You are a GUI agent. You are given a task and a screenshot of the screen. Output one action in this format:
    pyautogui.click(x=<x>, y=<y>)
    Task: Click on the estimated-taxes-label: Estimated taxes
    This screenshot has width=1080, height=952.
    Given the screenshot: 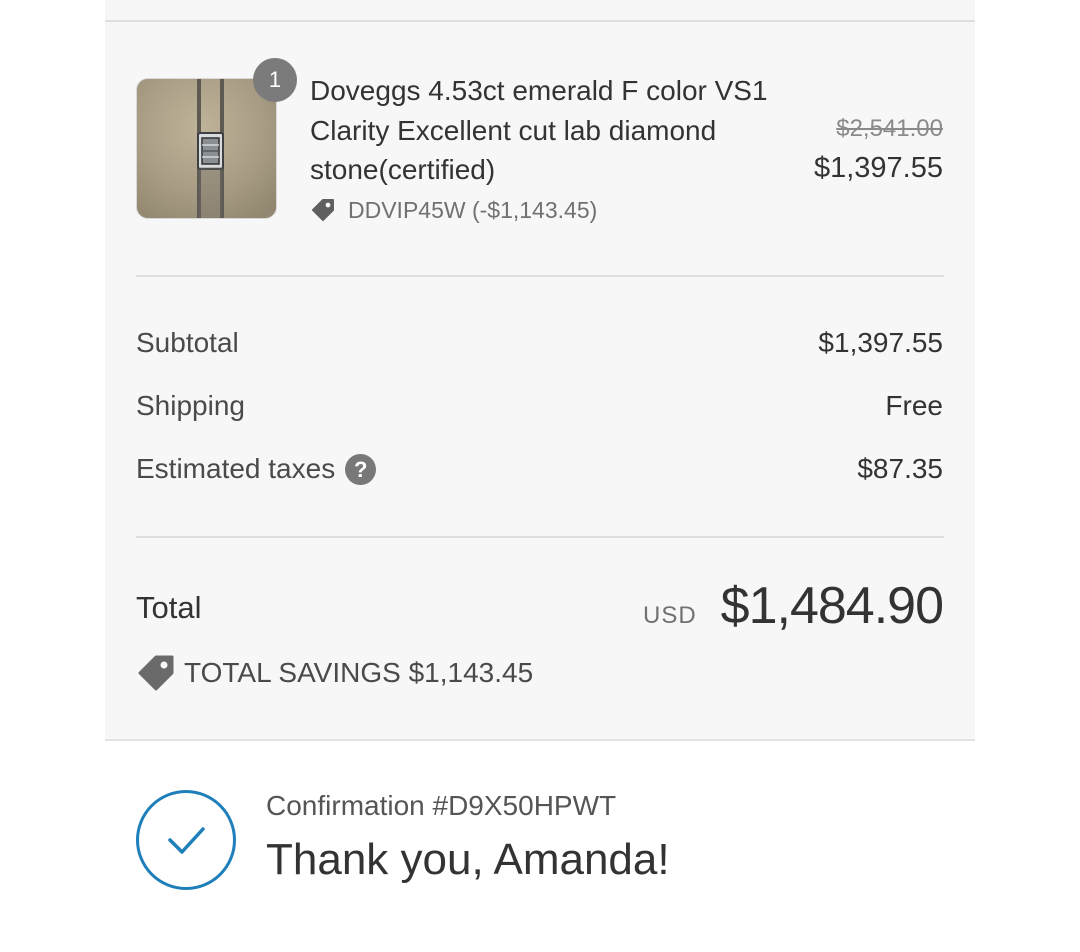 What is the action you would take?
    pyautogui.click(x=236, y=468)
    